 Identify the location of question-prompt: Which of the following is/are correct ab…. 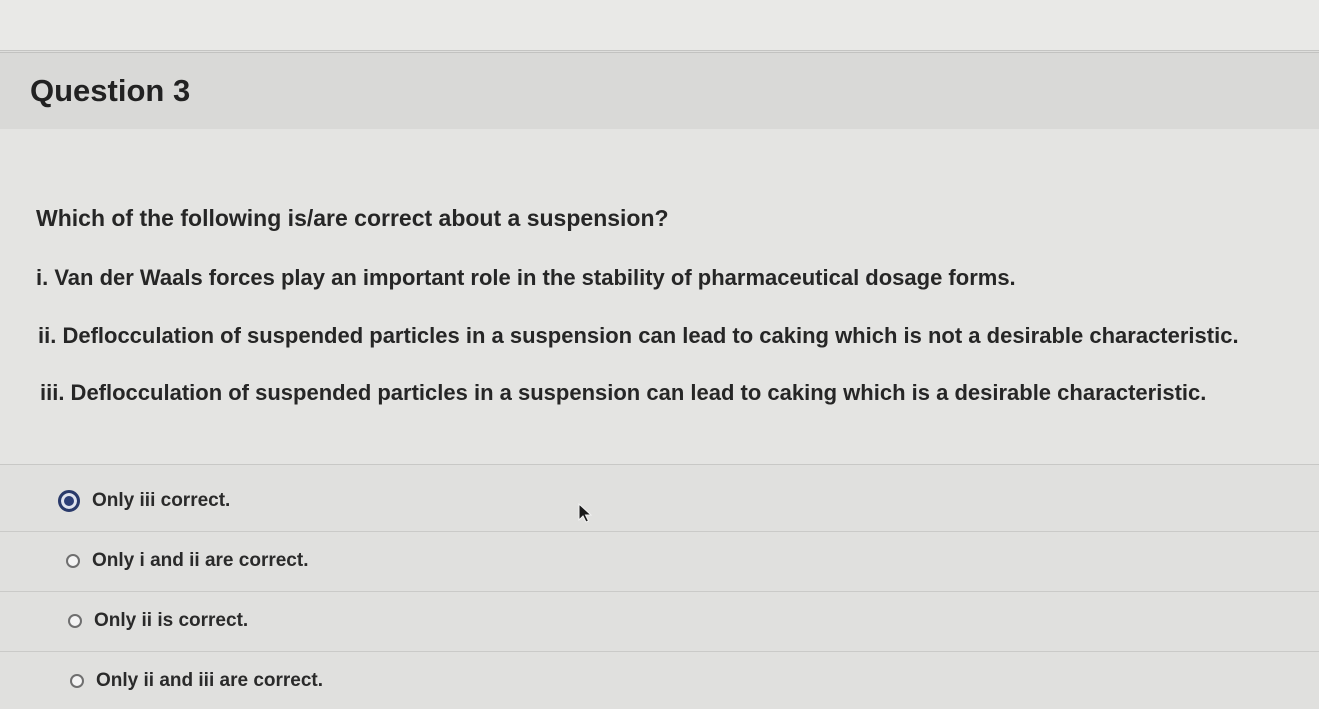
(352, 218).